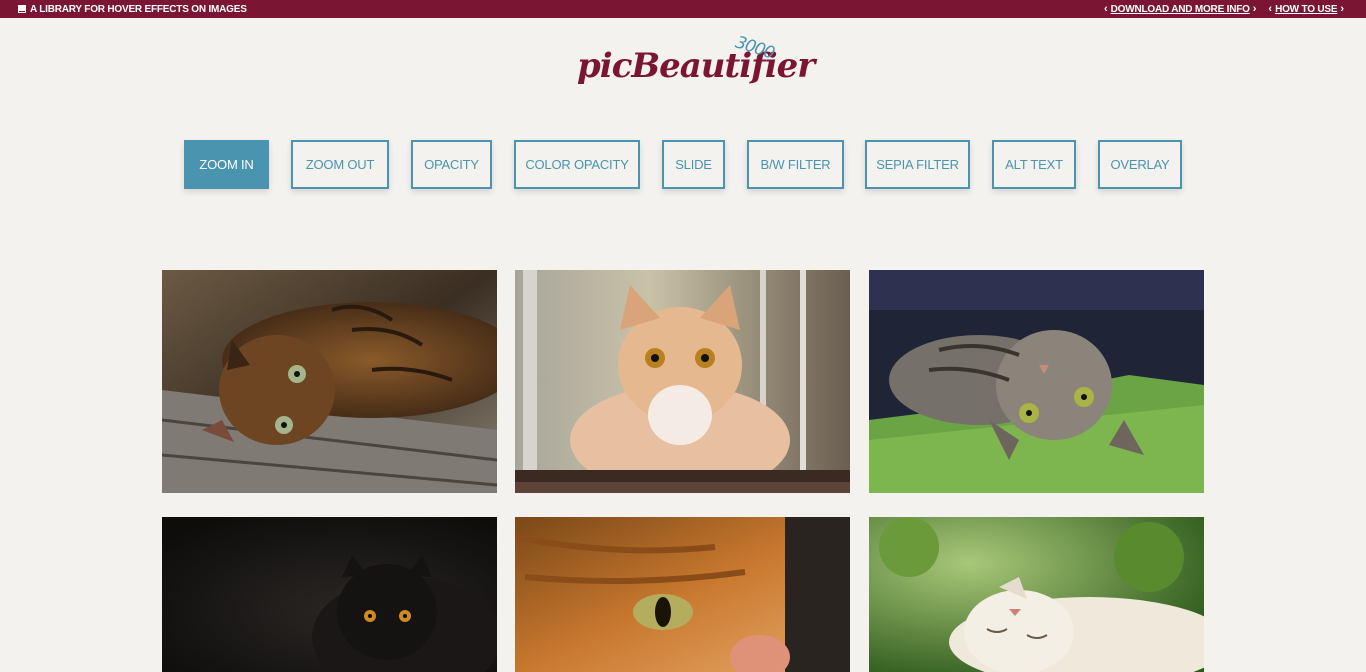  Describe the element at coordinates (1140, 164) in the screenshot. I see `filter-overlay-button: OVERLAY` at that location.